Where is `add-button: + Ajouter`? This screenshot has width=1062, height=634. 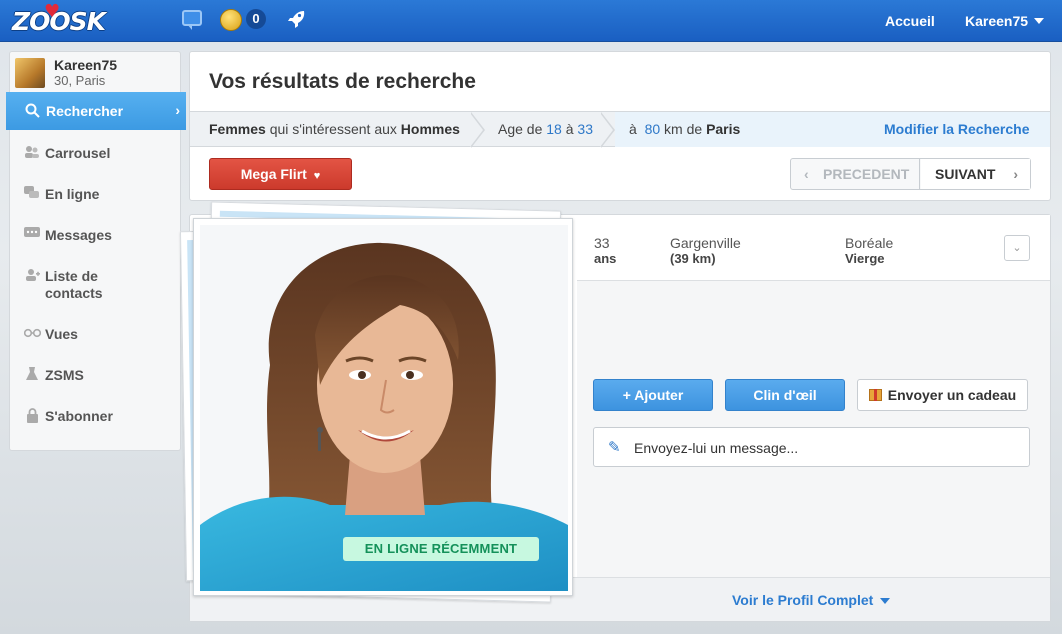
add-button: + Ajouter is located at coordinates (653, 395).